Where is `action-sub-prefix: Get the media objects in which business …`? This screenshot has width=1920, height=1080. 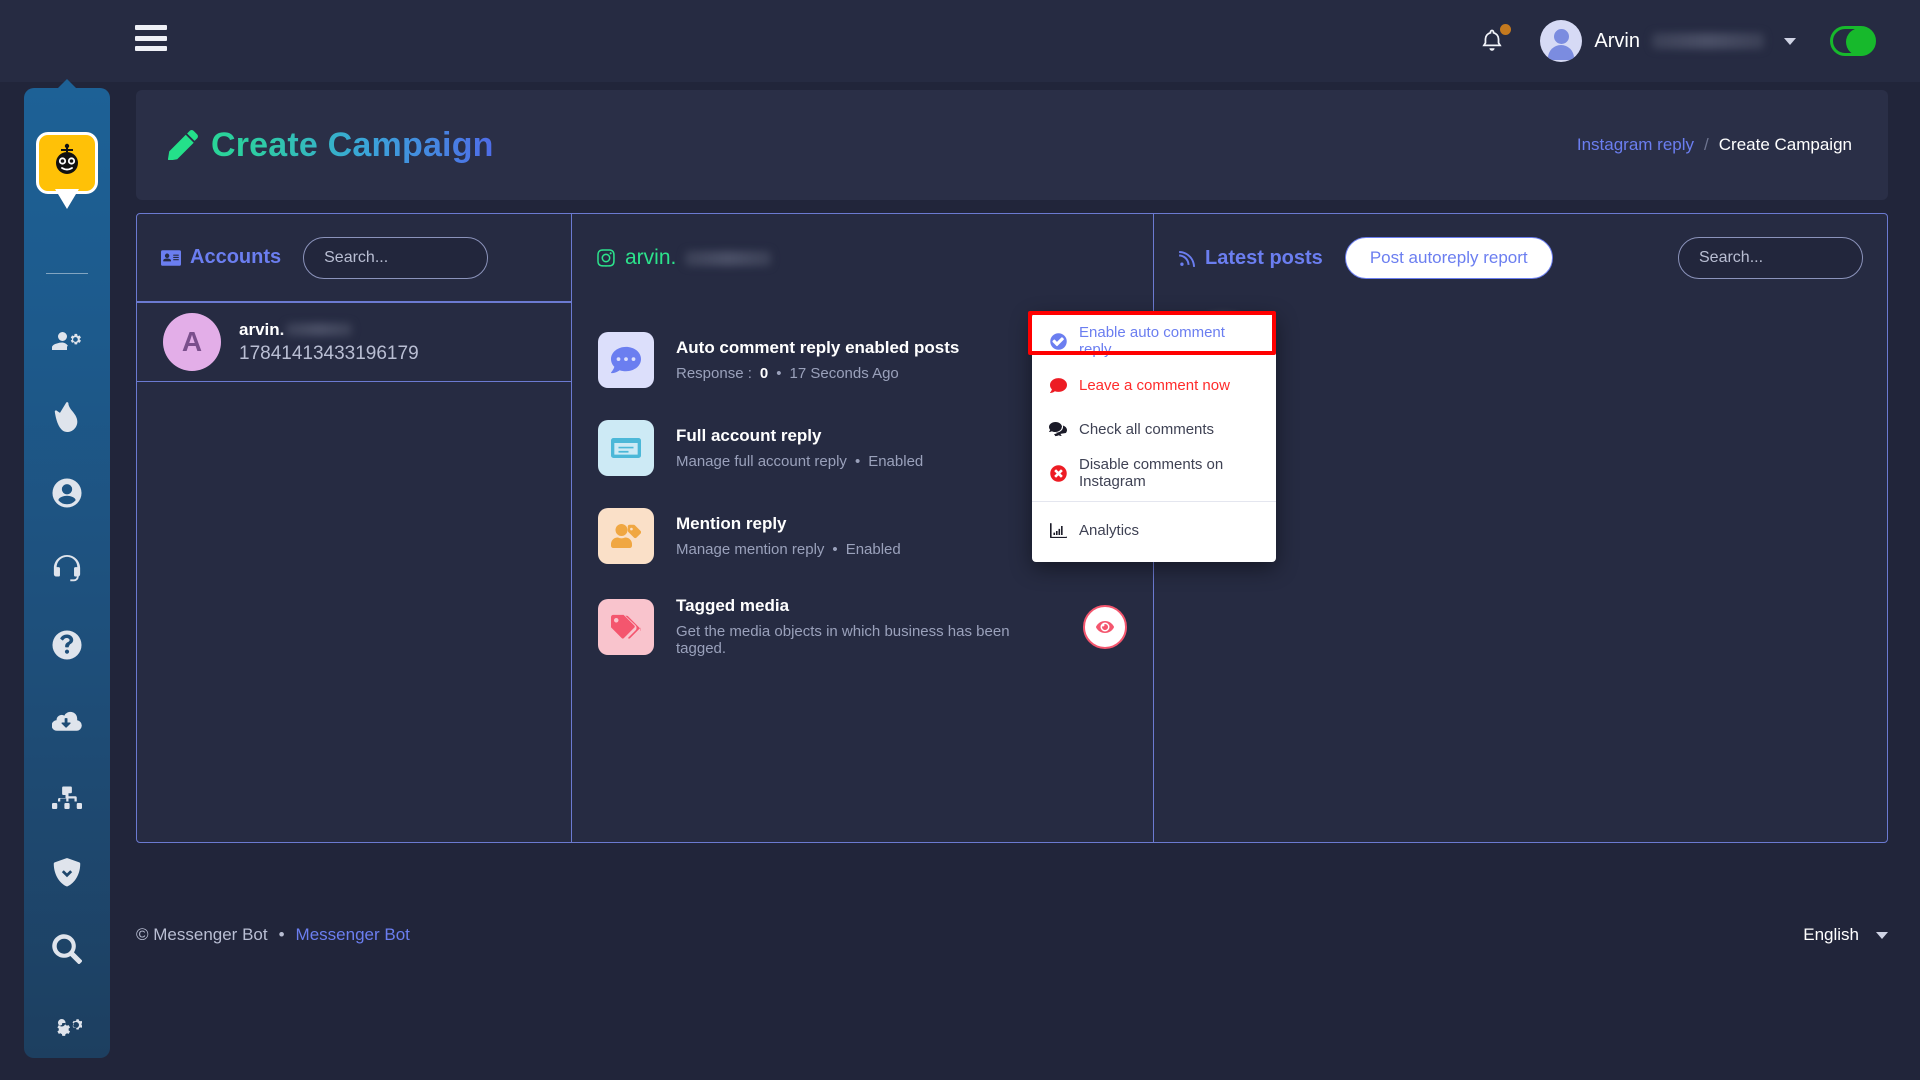
action-sub-prefix: Get the media objects in which business … is located at coordinates (843, 640).